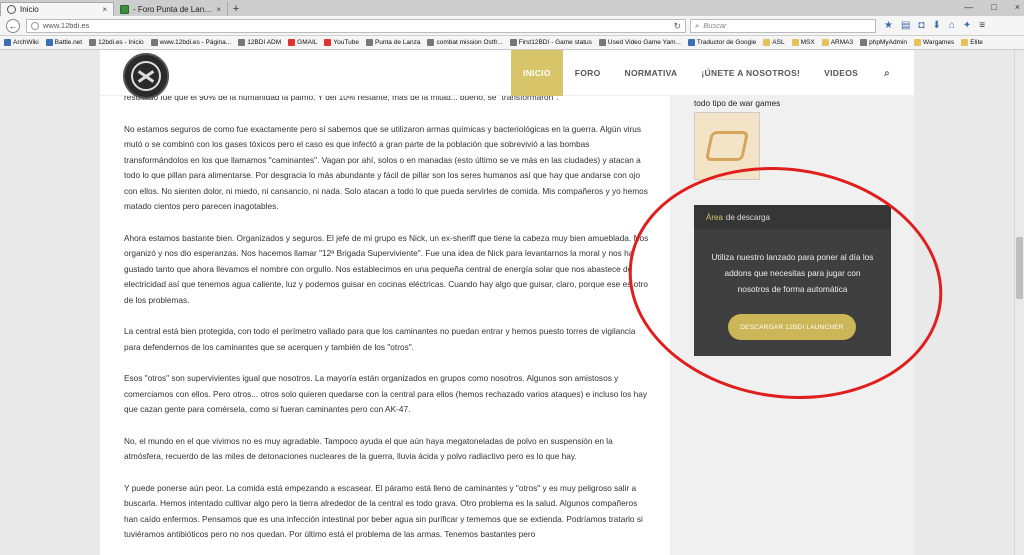 The height and width of the screenshot is (555, 1024). Describe the element at coordinates (677, 26) in the screenshot. I see `reload-icon: ↻` at that location.